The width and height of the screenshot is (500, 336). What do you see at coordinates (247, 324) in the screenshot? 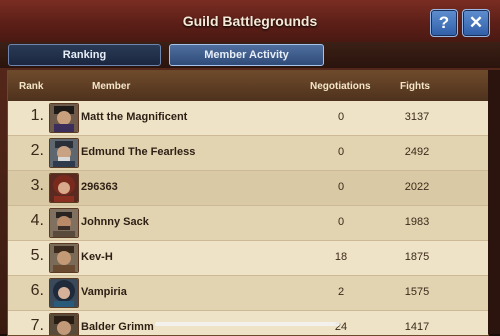
I see `horizontal-scroll-indicator` at bounding box center [247, 324].